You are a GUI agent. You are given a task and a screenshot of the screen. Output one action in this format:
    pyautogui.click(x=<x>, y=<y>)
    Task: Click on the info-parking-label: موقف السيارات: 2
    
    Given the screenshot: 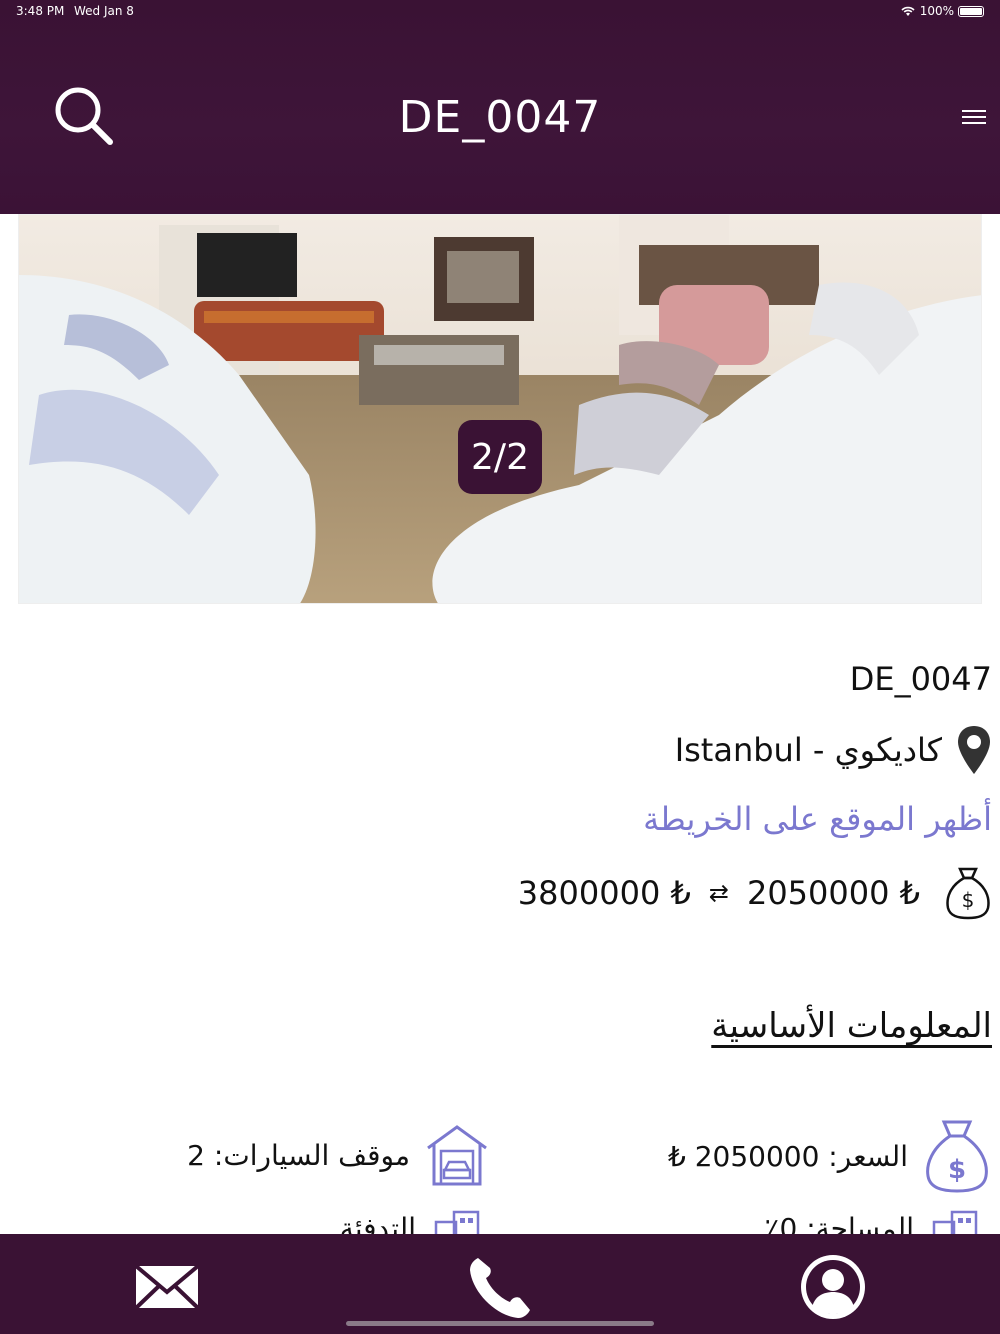 What is the action you would take?
    pyautogui.click(x=298, y=1155)
    